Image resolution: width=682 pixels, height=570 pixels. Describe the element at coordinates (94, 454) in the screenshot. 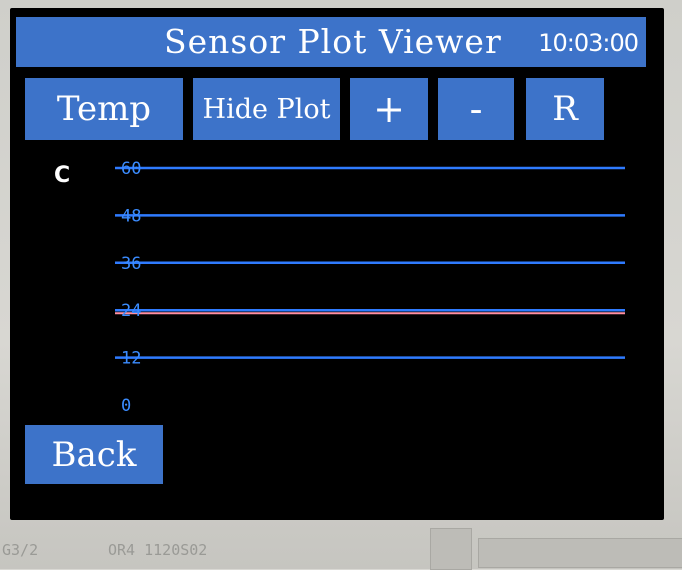

I see `back-button: Back` at that location.